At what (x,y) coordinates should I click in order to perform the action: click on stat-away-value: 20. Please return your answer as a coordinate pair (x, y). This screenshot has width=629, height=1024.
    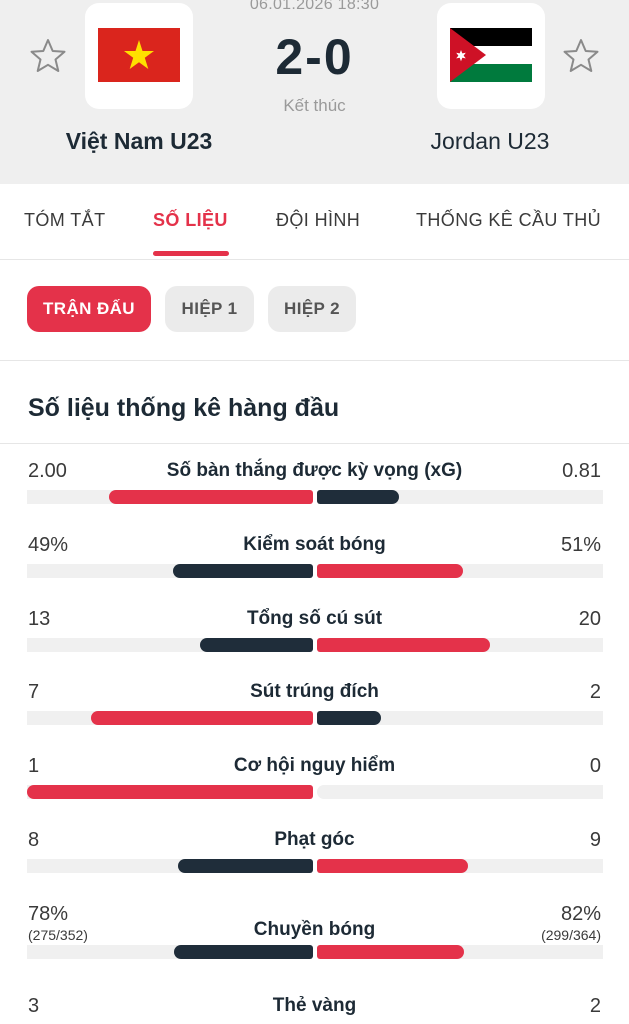
    Looking at the image, I should click on (589, 618).